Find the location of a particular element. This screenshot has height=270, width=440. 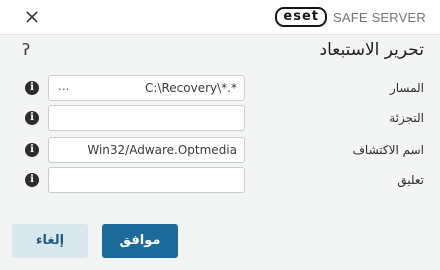

ok-button: موافق is located at coordinates (140, 241).